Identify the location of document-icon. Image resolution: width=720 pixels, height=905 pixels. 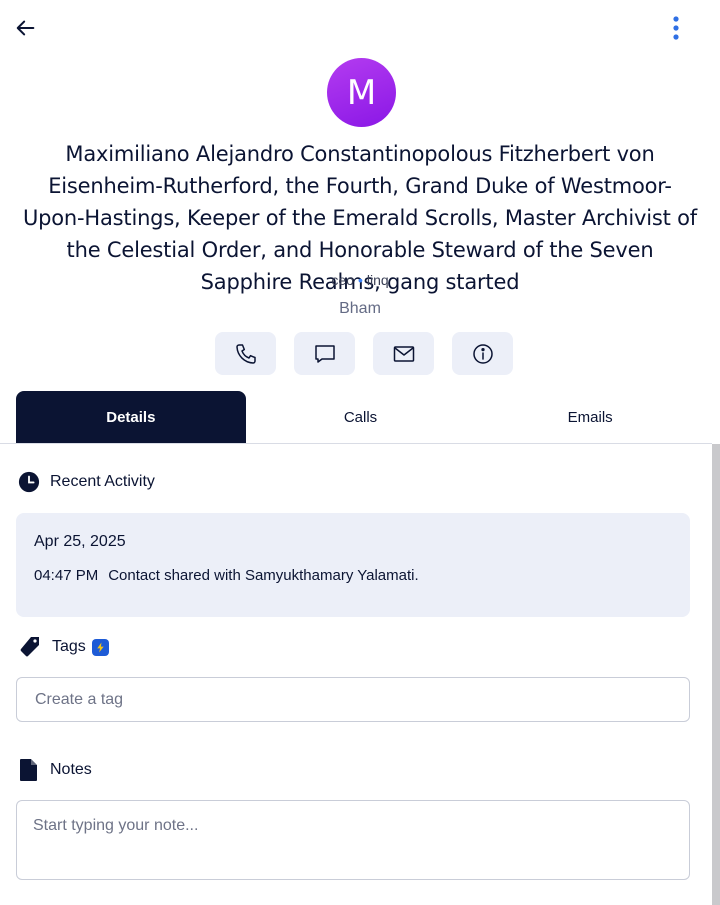
(28, 770).